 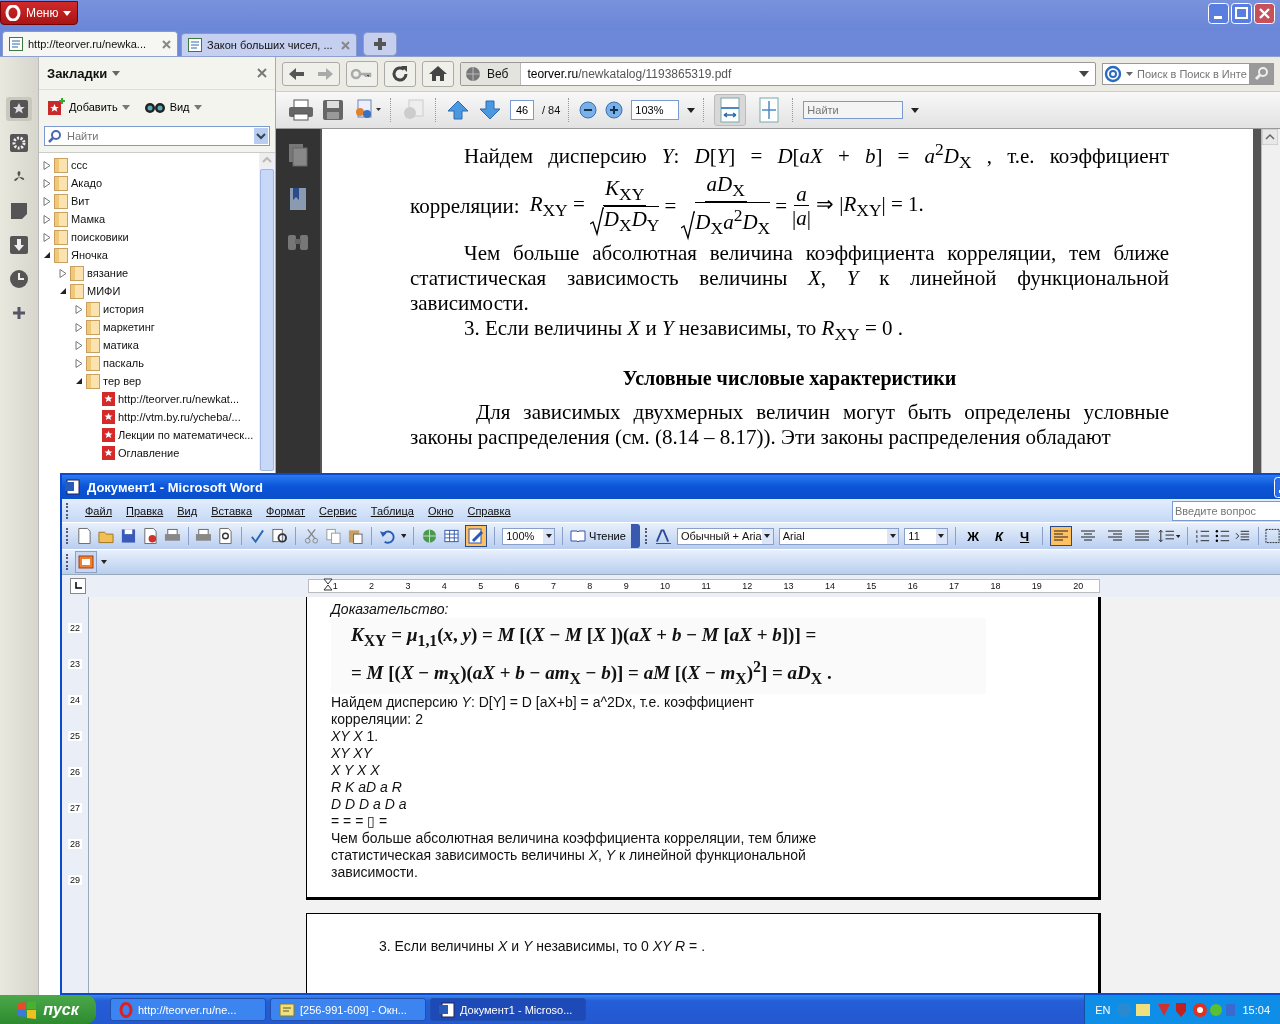 I want to click on page-number-field: 46, so click(x=522, y=110).